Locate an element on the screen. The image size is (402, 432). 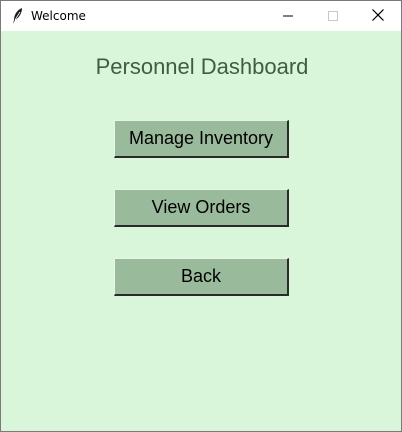
view-orders-button: View Orders is located at coordinates (201, 208).